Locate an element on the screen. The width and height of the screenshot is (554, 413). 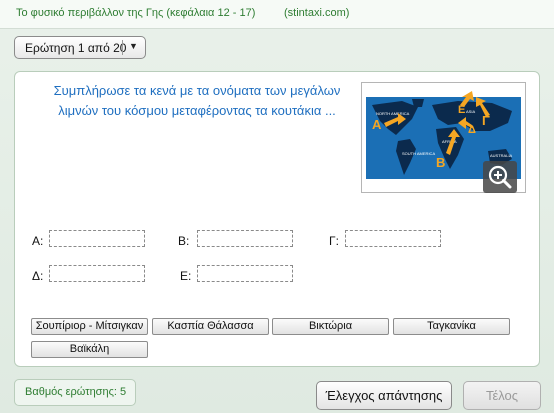
question-selector-label: Ερώτηση 1 από 20 is located at coordinates (76, 48).